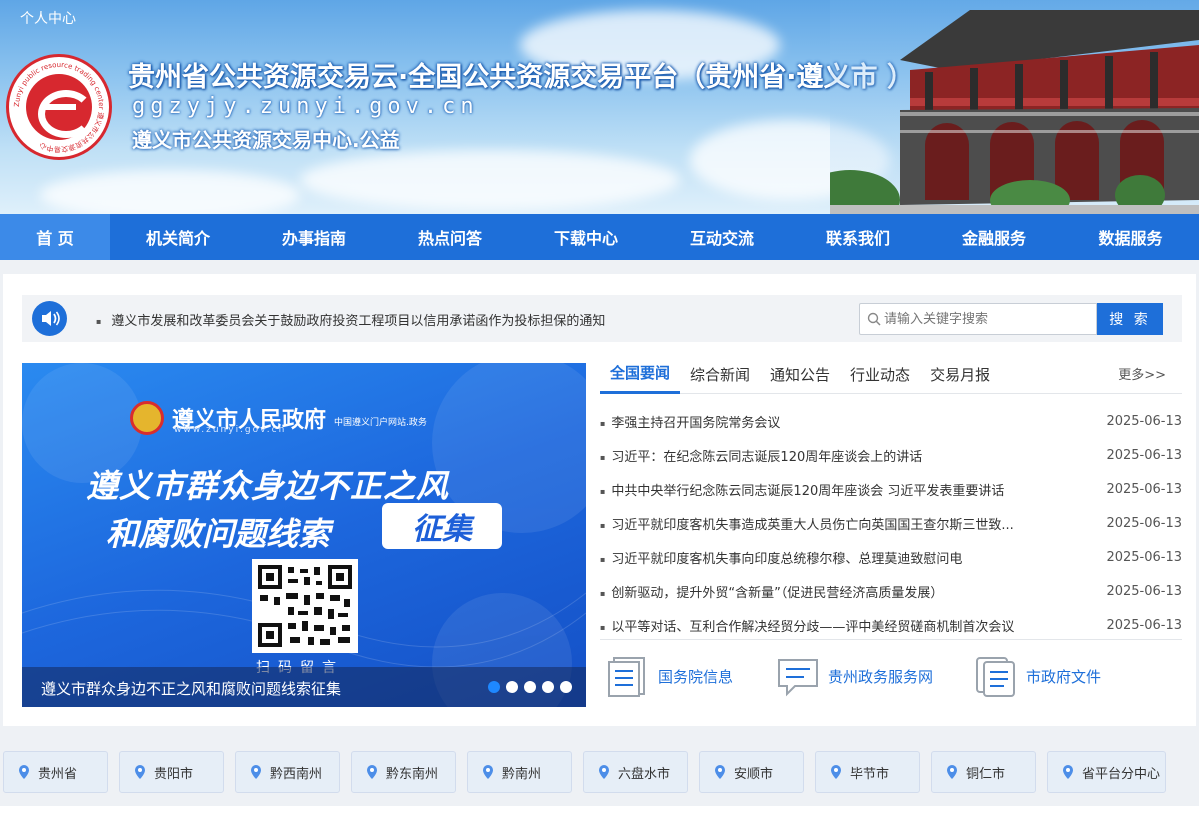  I want to click on nav-item-data: 数据服务, so click(1130, 237).